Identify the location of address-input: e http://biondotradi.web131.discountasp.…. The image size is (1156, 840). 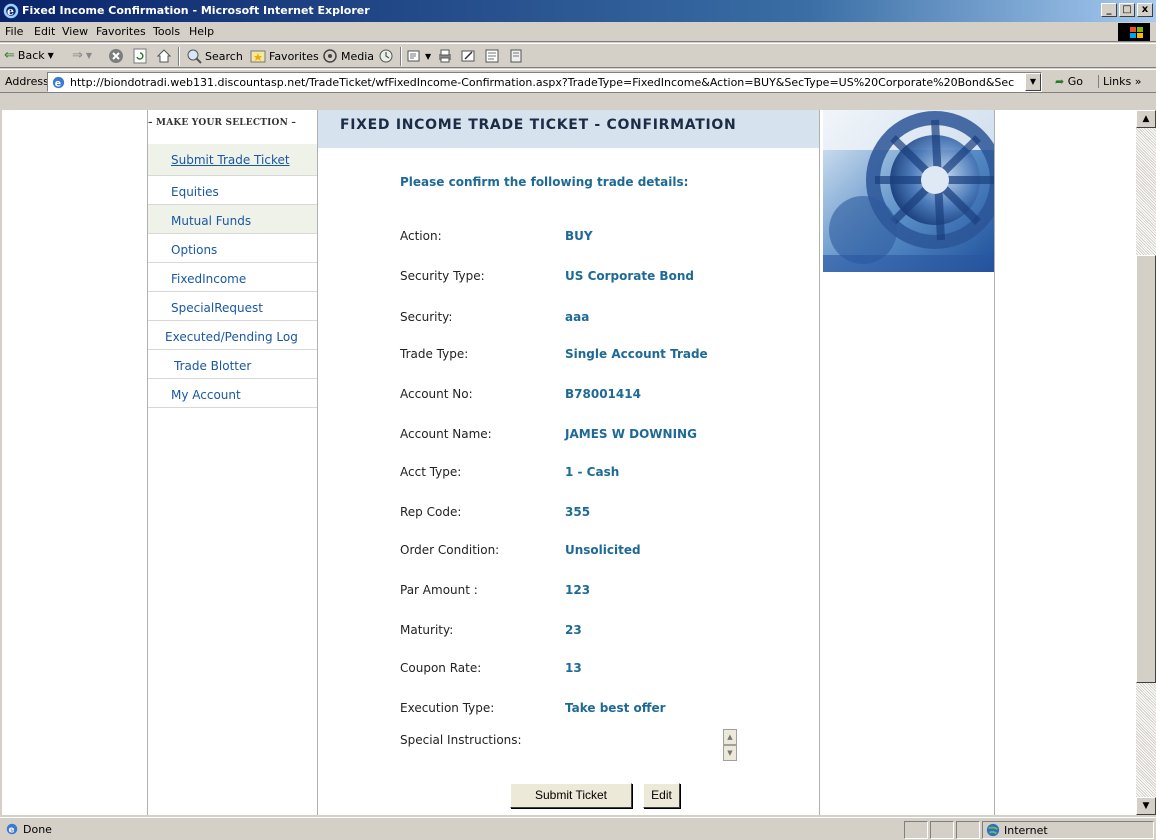
(544, 82).